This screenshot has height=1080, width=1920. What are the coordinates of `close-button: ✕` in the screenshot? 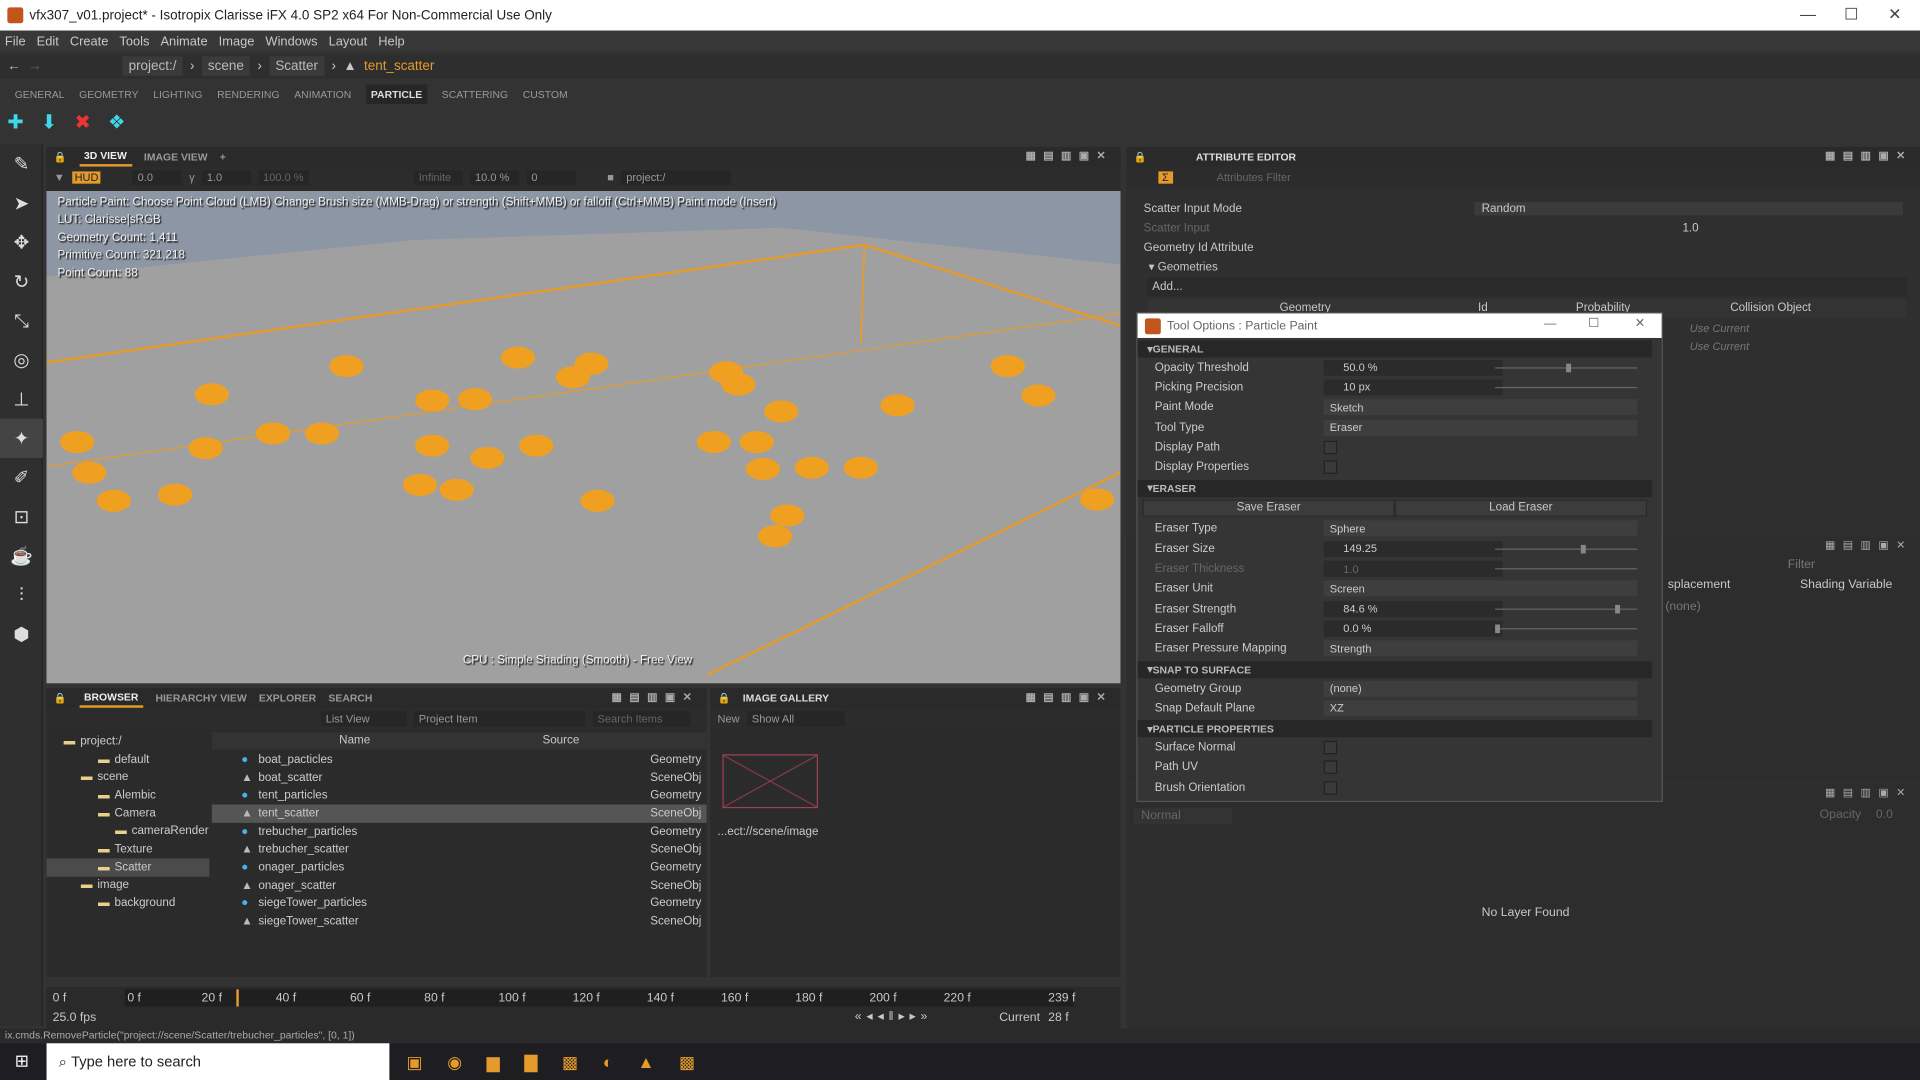 It's located at (1640, 323).